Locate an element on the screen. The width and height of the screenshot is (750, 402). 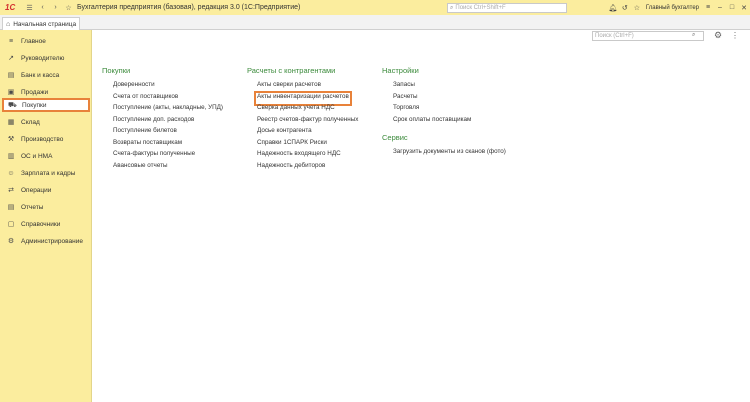
sidebar-item-label: Руководителю is located at coordinates (43, 58).